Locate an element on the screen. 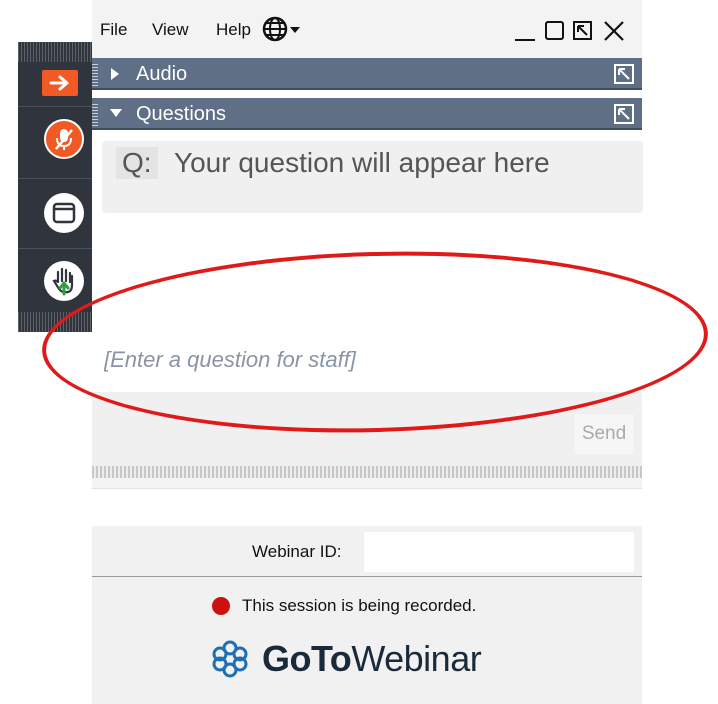 This screenshot has width=718, height=704. rail-grip-top is located at coordinates (55, 52).